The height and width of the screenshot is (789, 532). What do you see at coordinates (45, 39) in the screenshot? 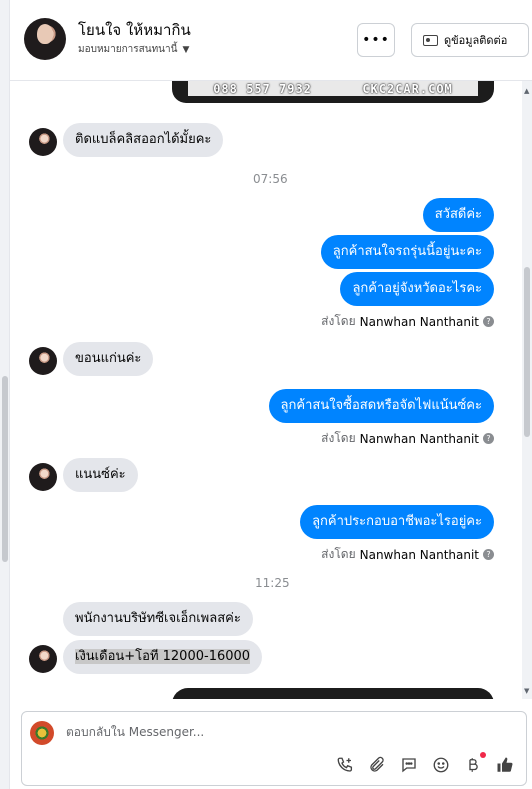
I see `contact-avatar` at bounding box center [45, 39].